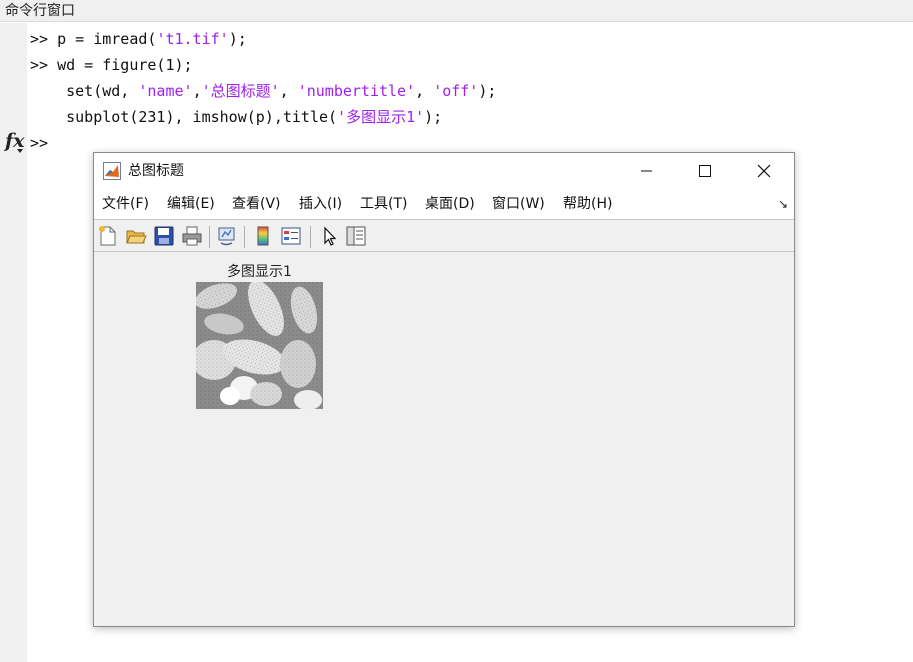 This screenshot has height=662, width=913. I want to click on string-literal: 'numbertitle', so click(356, 91).